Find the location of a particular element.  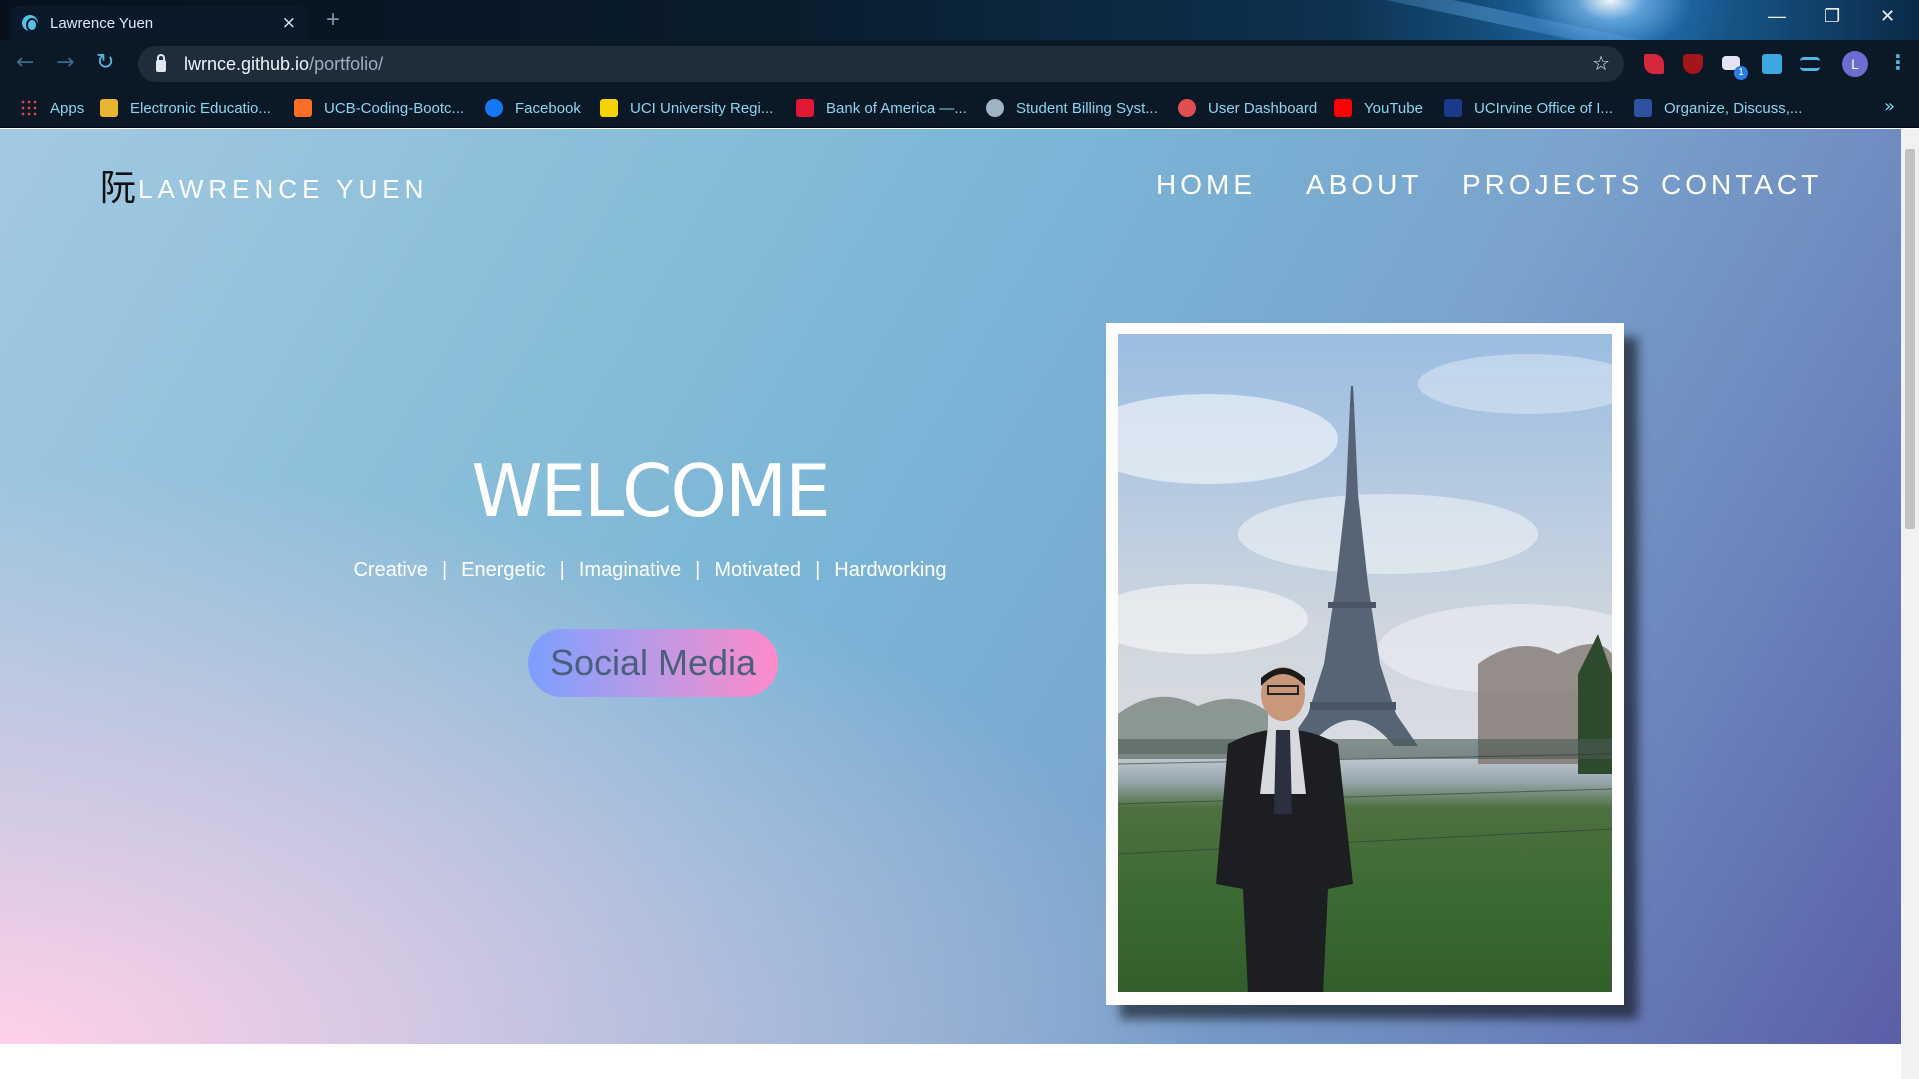

welcome-heading: WELCOME is located at coordinates (650, 491).